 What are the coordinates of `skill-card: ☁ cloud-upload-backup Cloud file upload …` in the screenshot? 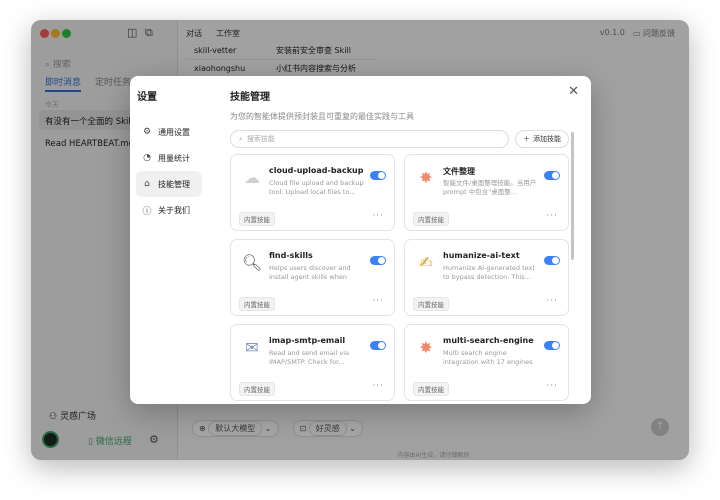 It's located at (312, 192).